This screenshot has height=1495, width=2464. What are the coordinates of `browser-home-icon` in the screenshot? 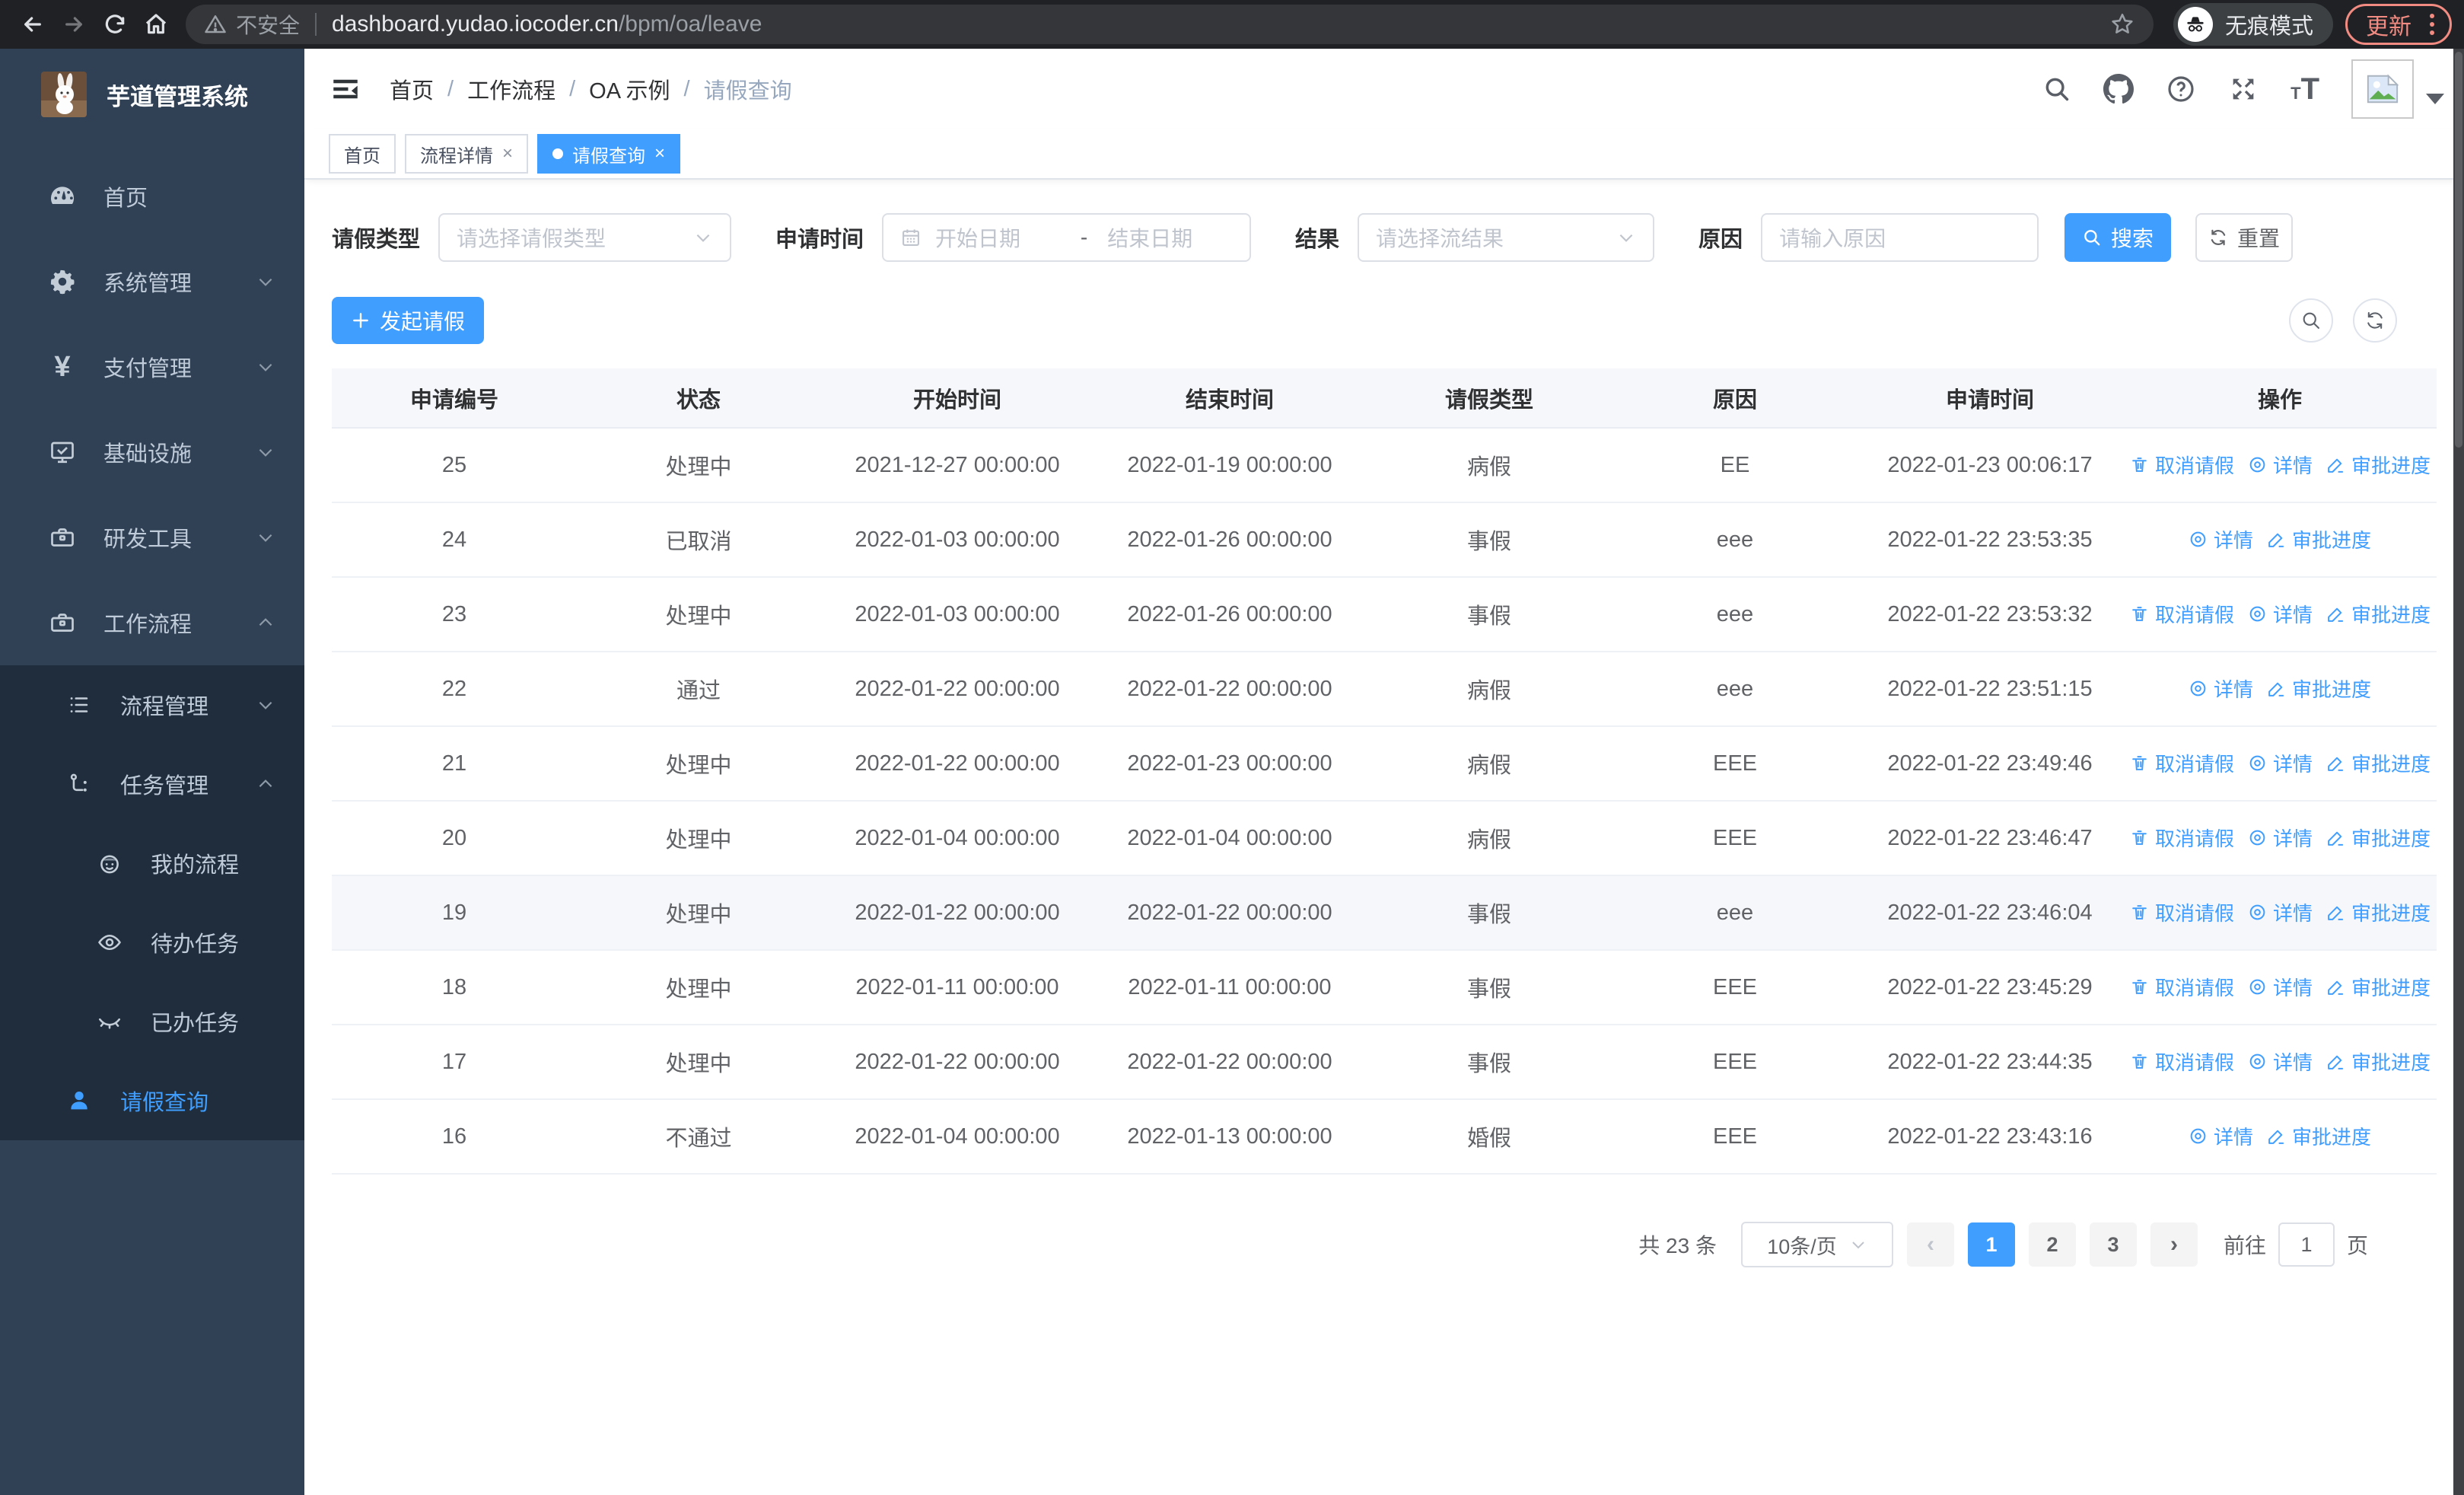 It's located at (156, 25).